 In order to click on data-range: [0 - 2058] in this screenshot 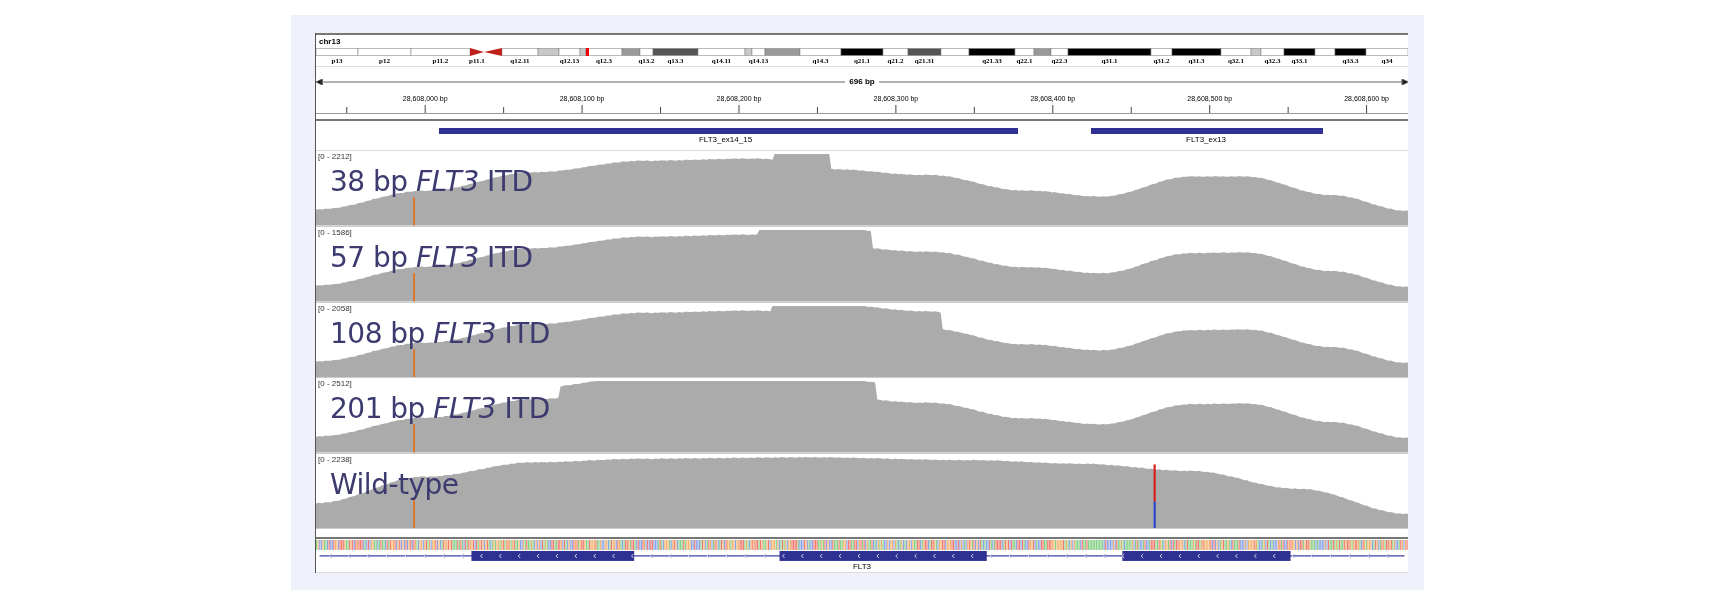, I will do `click(335, 308)`.